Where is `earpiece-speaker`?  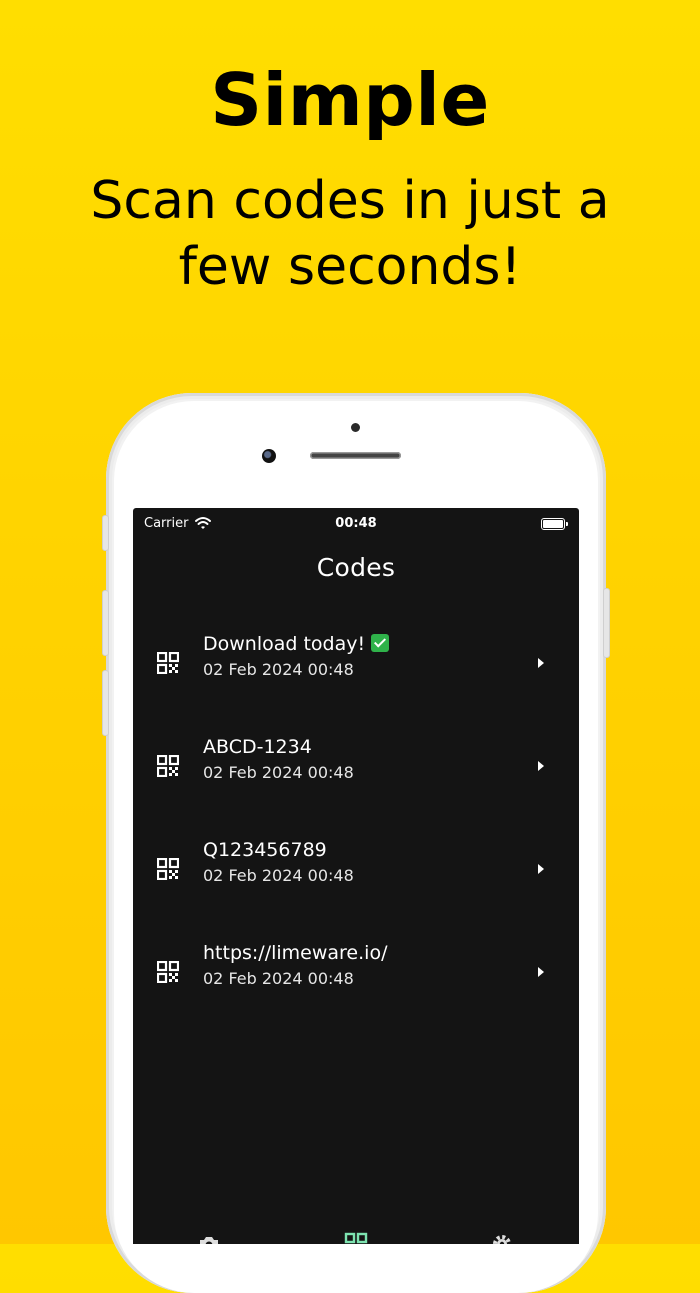
earpiece-speaker is located at coordinates (355, 455).